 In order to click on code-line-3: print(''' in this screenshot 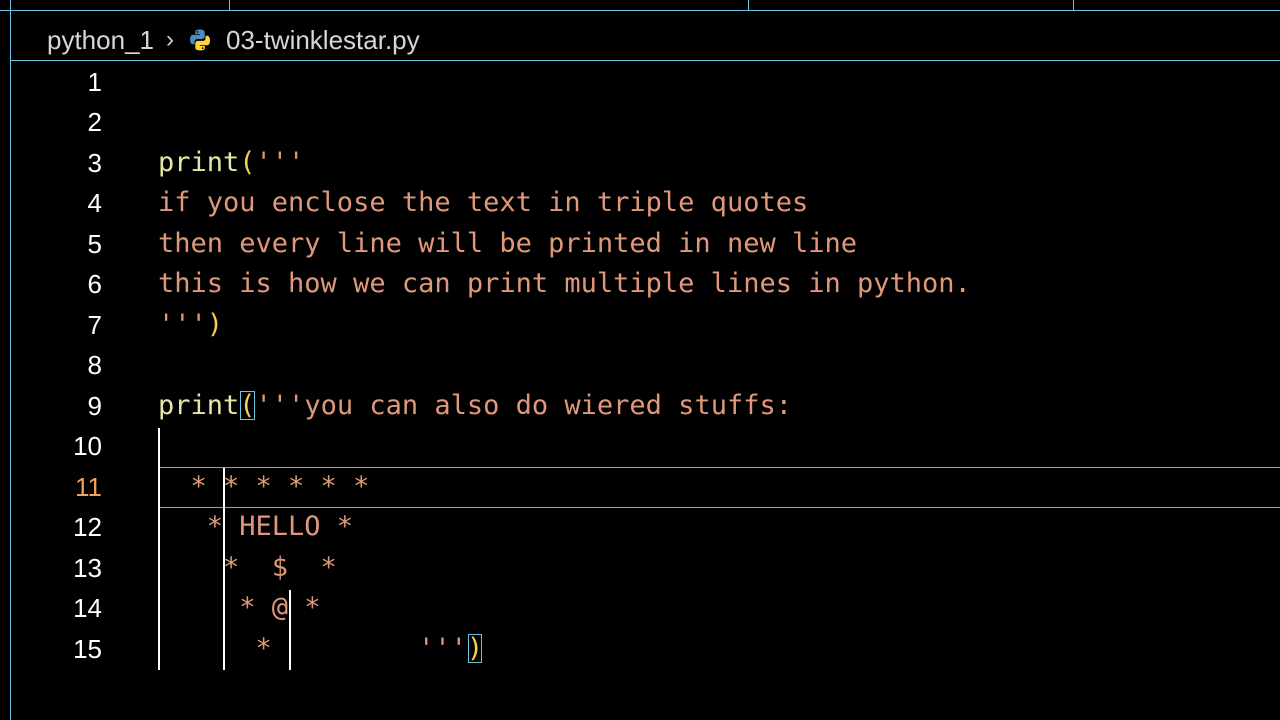, I will do `click(231, 163)`.